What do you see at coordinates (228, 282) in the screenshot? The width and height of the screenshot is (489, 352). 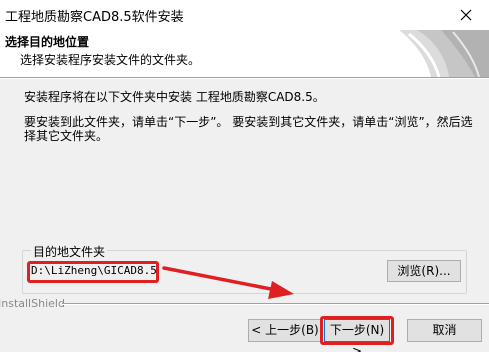 I see `annotation-arrow` at bounding box center [228, 282].